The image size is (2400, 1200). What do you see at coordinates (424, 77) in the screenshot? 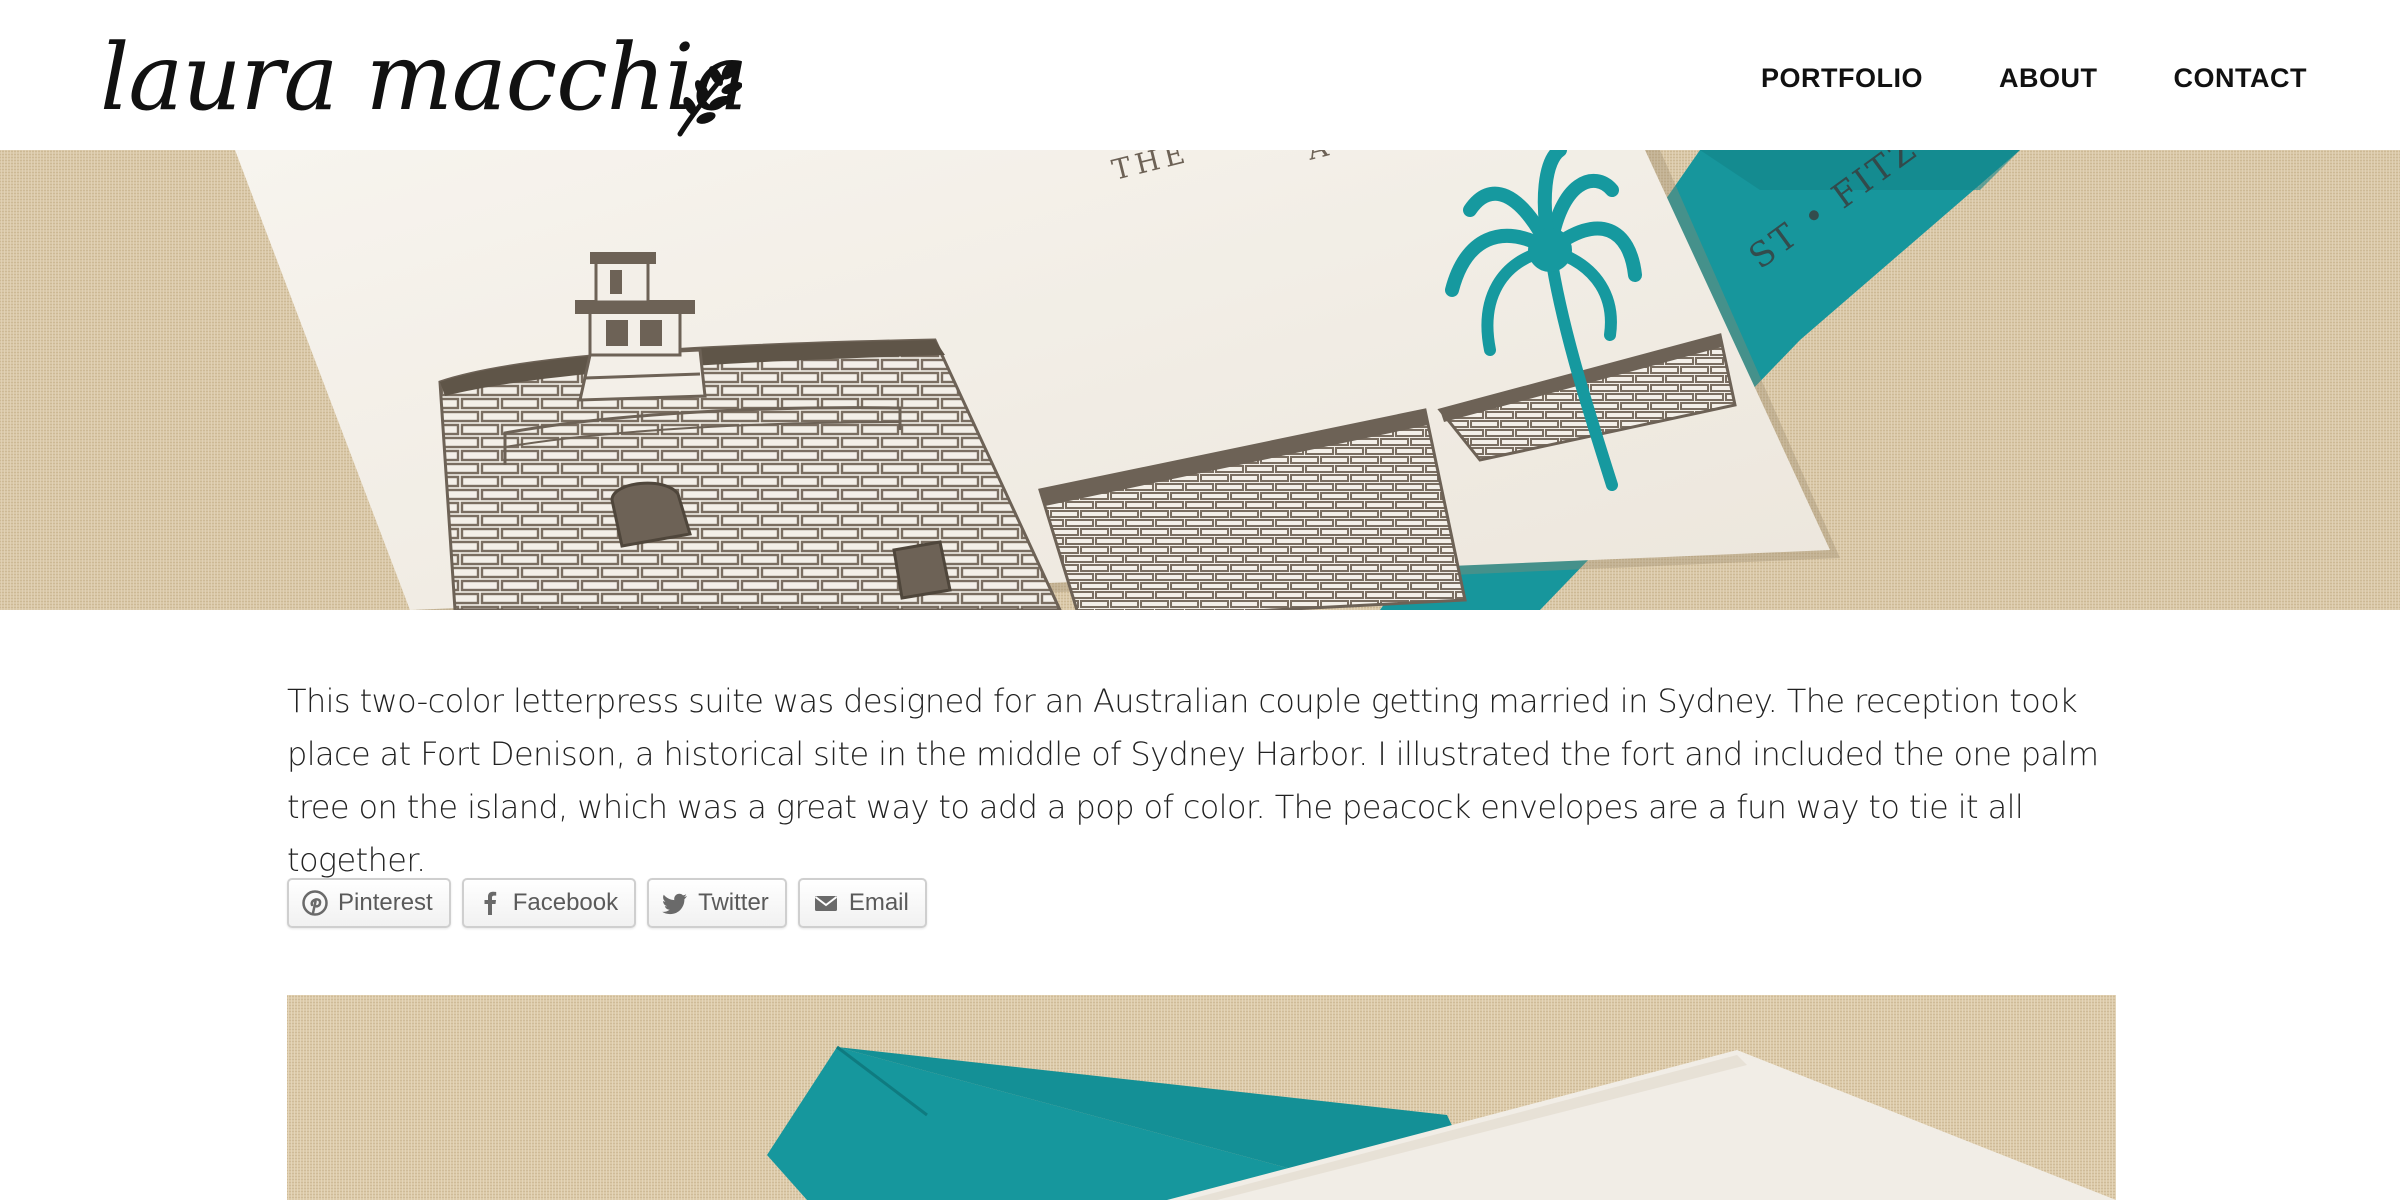
I see `logo-text: laura macchia` at bounding box center [424, 77].